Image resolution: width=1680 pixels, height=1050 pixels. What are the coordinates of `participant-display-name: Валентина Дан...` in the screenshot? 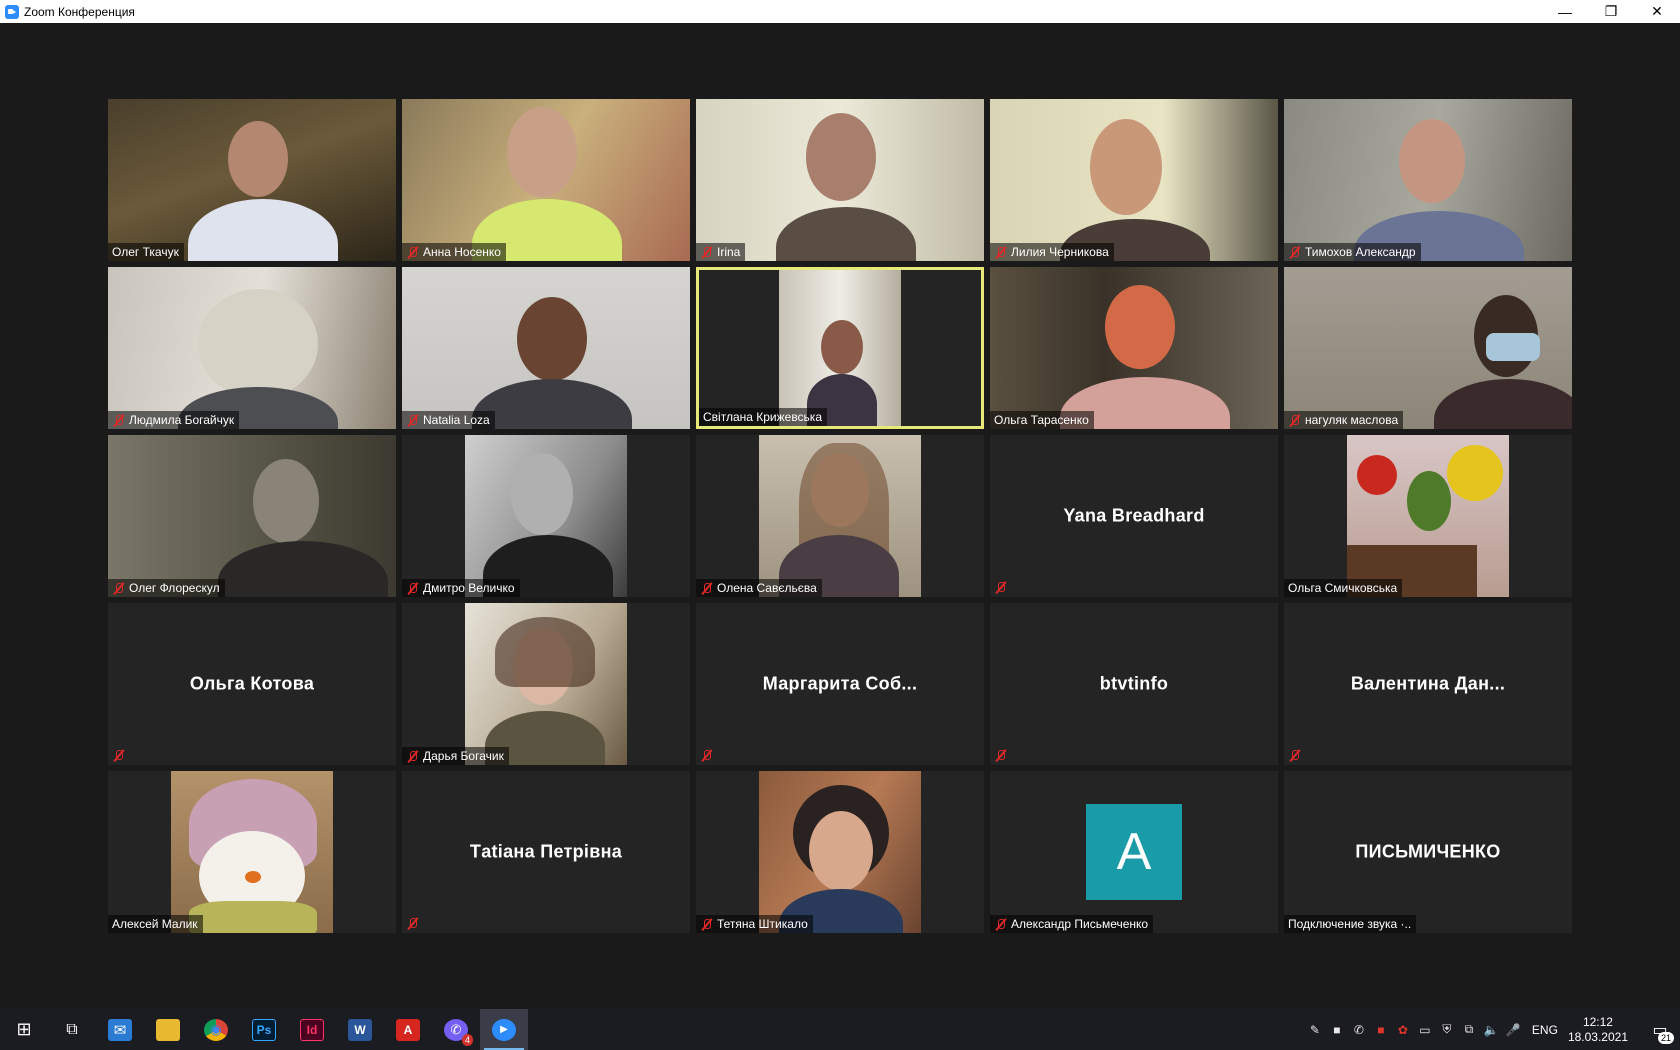 It's located at (1428, 683).